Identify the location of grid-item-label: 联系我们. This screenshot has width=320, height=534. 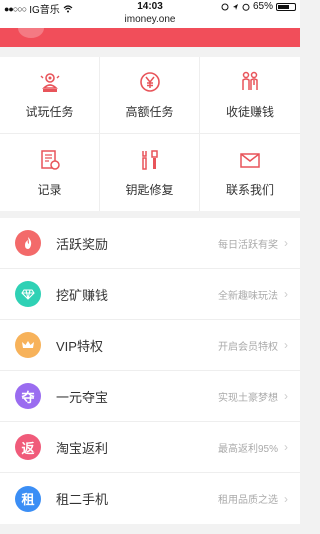
(249, 189).